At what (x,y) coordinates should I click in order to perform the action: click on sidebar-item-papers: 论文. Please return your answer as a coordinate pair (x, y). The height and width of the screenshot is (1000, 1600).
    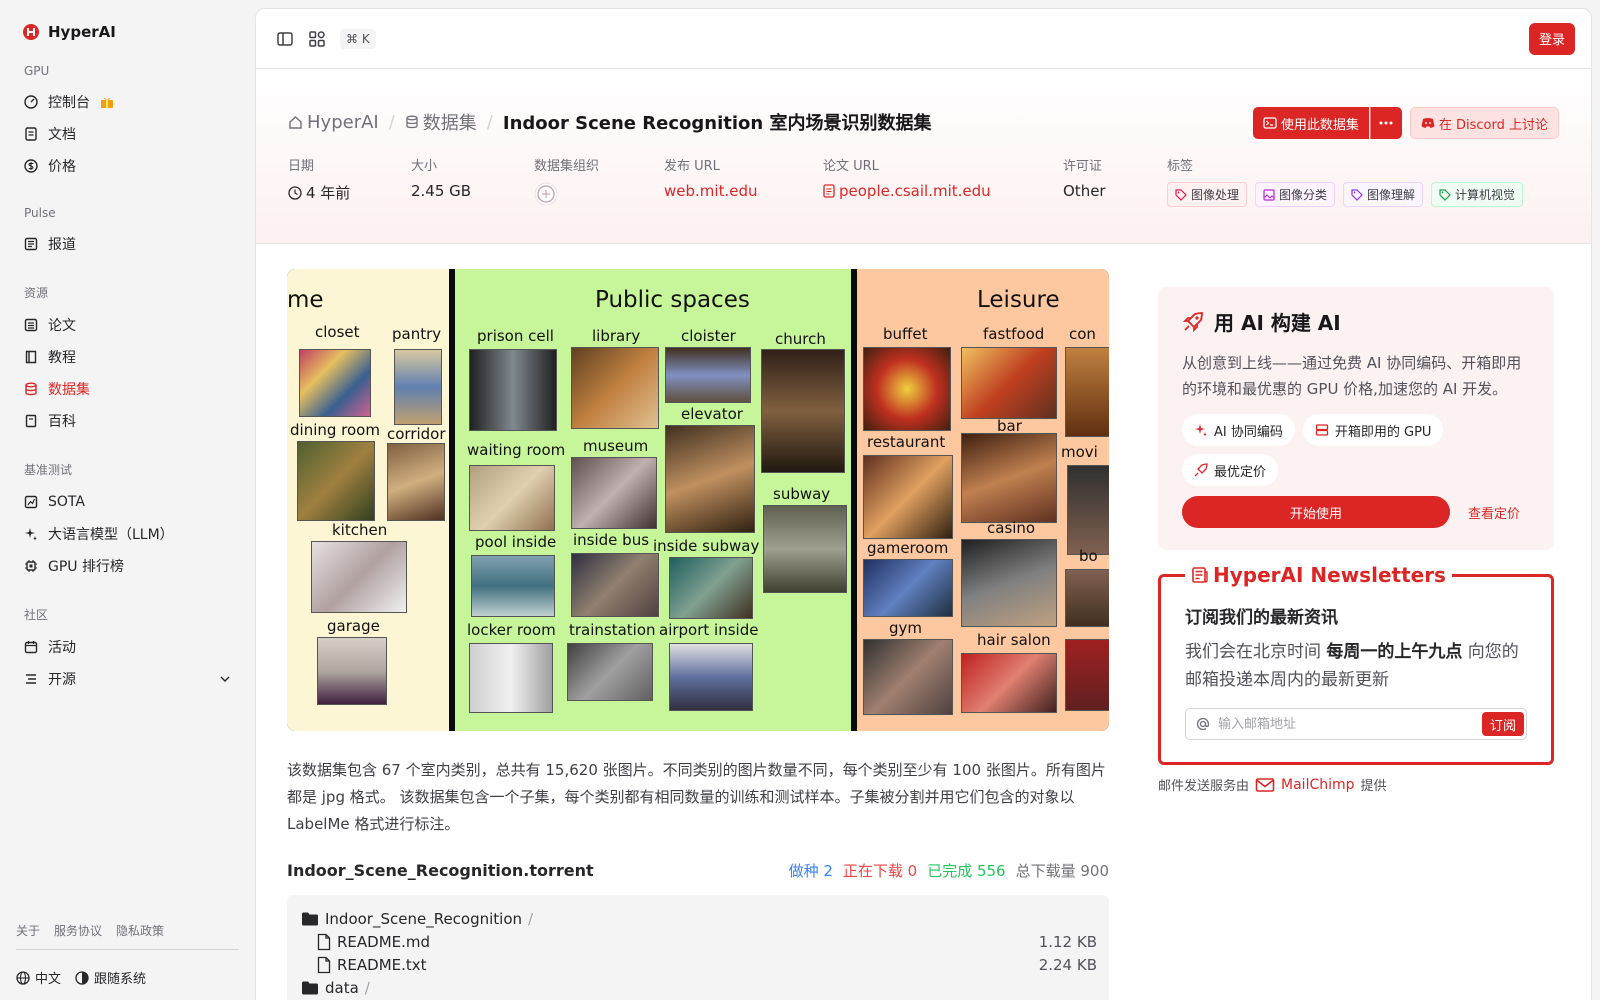
    Looking at the image, I should click on (127, 325).